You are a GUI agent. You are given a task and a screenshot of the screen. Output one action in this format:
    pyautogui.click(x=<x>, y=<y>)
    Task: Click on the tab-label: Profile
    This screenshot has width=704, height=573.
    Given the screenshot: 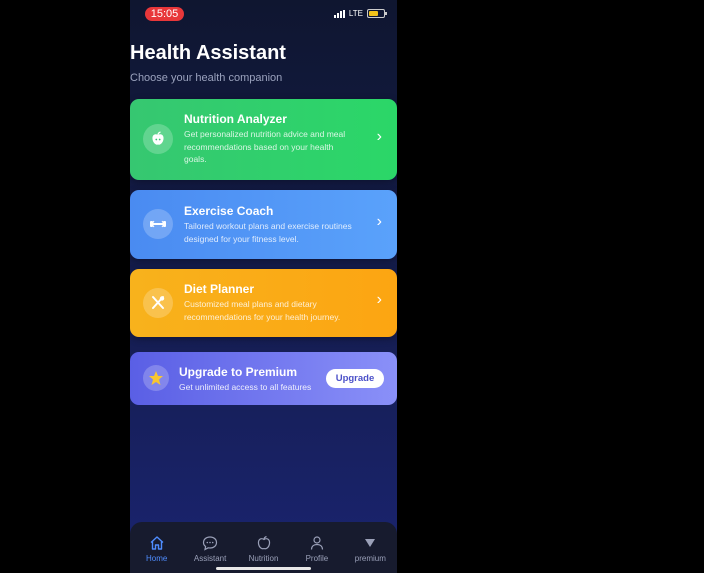 What is the action you would take?
    pyautogui.click(x=317, y=558)
    